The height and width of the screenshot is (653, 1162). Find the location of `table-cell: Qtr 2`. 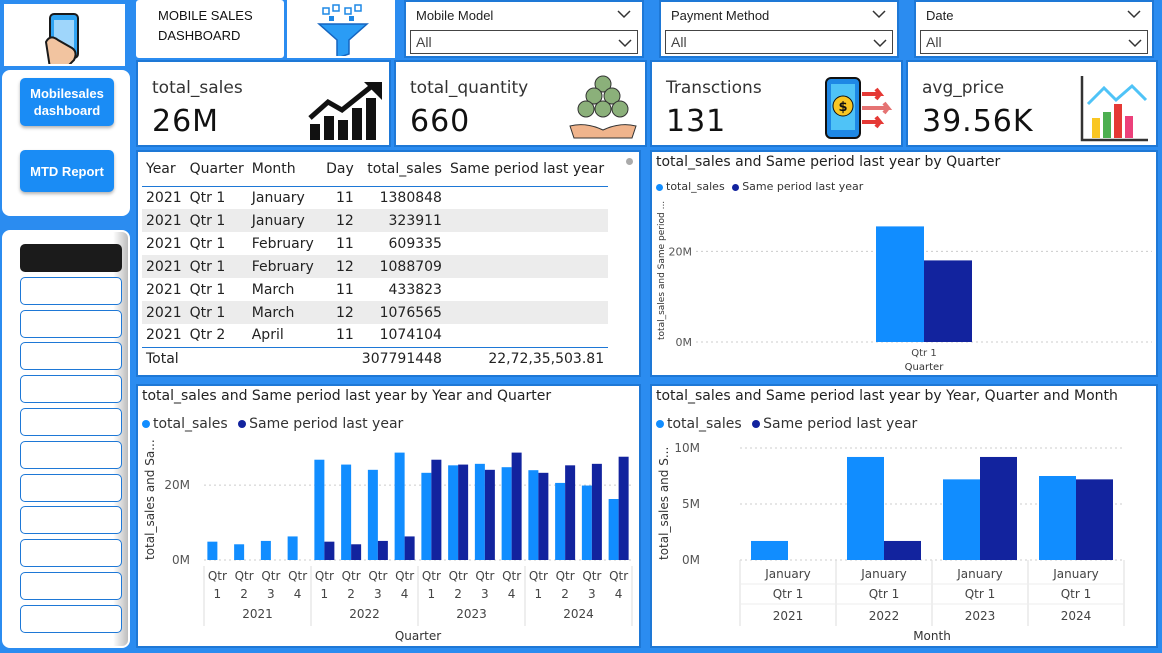

table-cell: Qtr 2 is located at coordinates (207, 335).